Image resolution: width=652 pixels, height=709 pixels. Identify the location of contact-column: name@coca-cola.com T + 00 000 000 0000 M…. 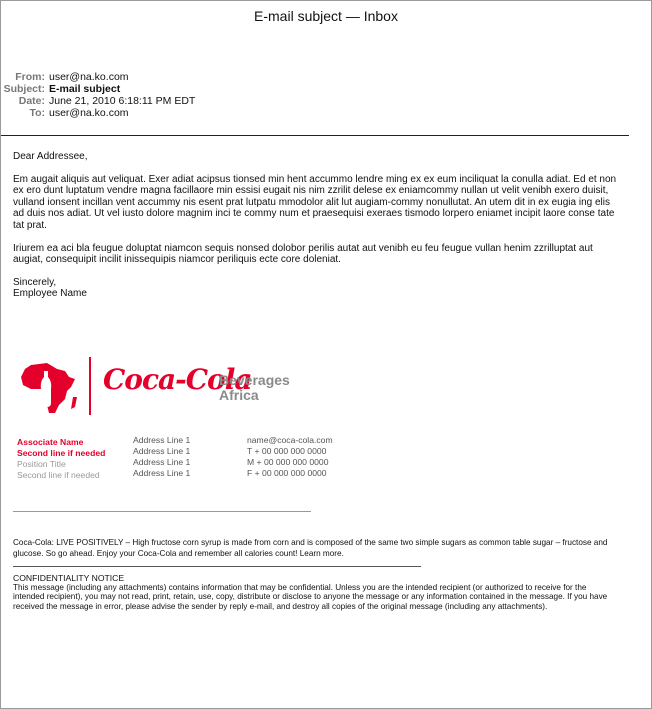
(290, 457).